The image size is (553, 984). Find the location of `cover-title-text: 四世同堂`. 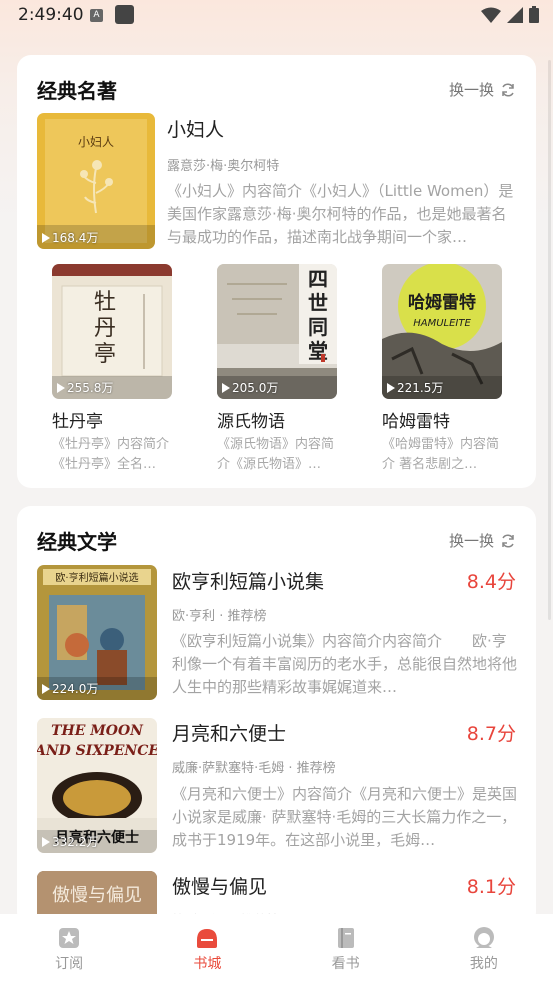

cover-title-text: 四世同堂 is located at coordinates (318, 315).